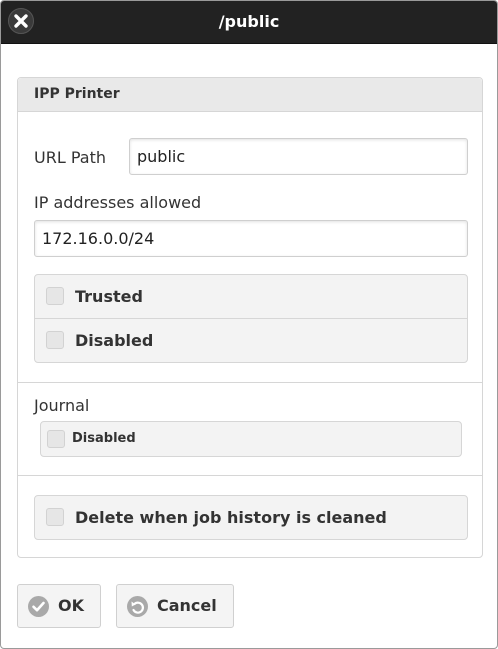 The width and height of the screenshot is (498, 649). What do you see at coordinates (251, 297) in the screenshot?
I see `trusted-checkbox-row: Trusted` at bounding box center [251, 297].